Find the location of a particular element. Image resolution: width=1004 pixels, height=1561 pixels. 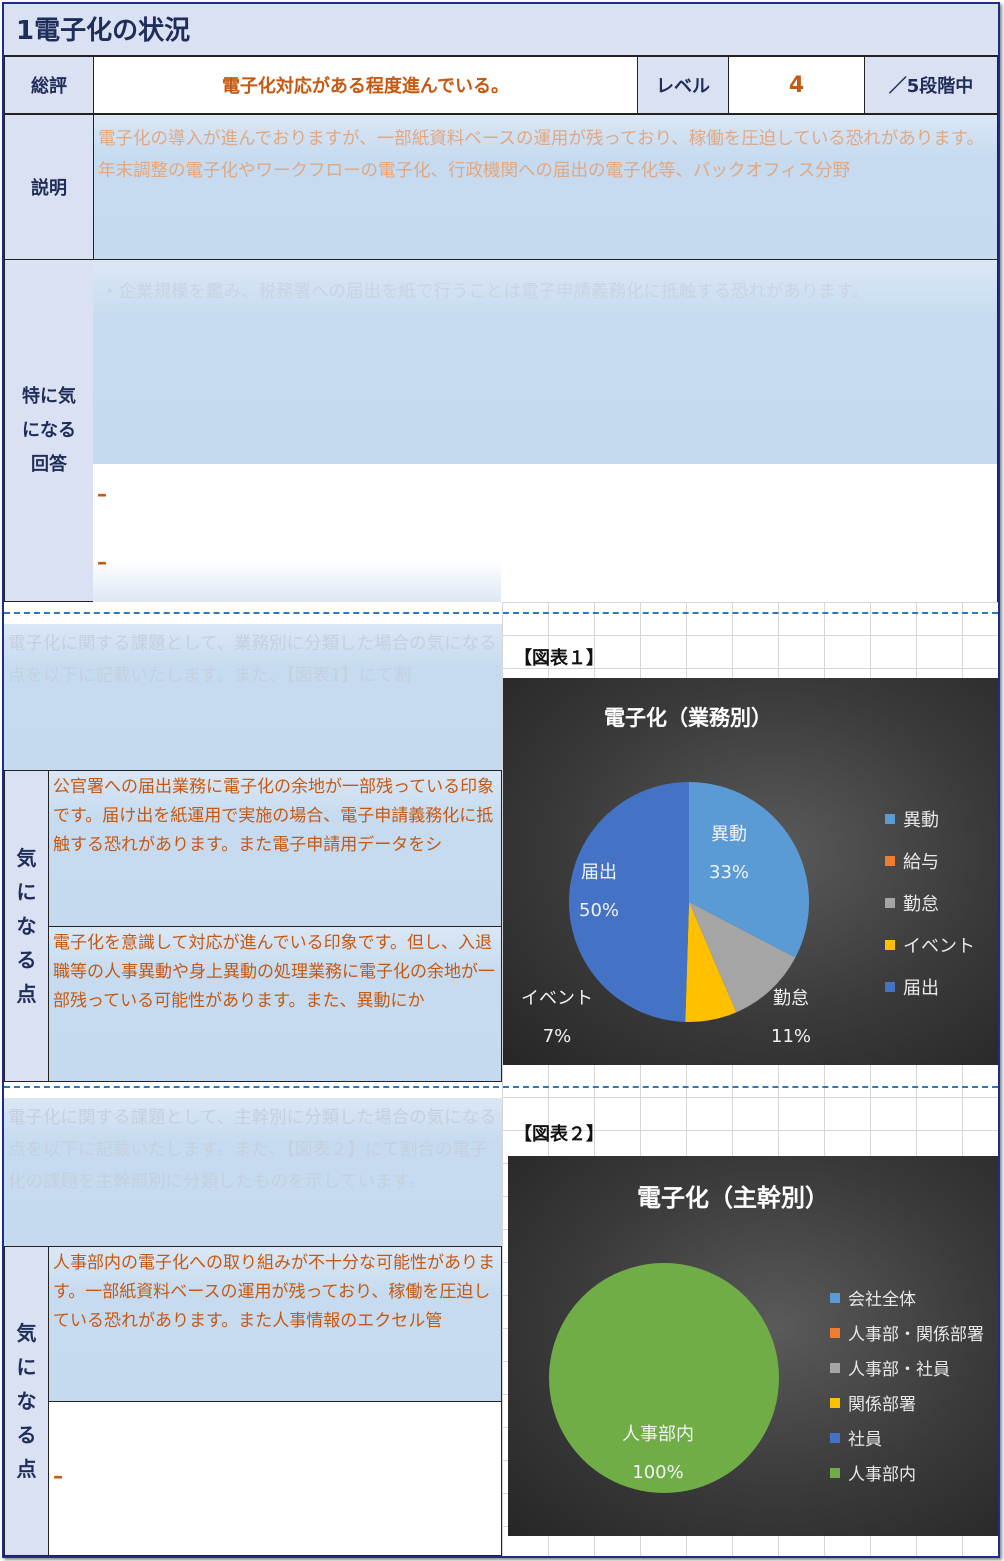

legend-item: 会社全体 is located at coordinates (907, 1297).